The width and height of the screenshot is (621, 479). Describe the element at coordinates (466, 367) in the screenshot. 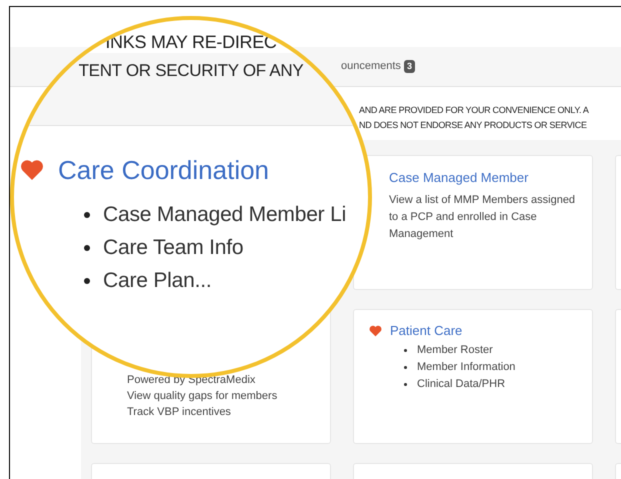

I see `list-link: Member Information` at that location.